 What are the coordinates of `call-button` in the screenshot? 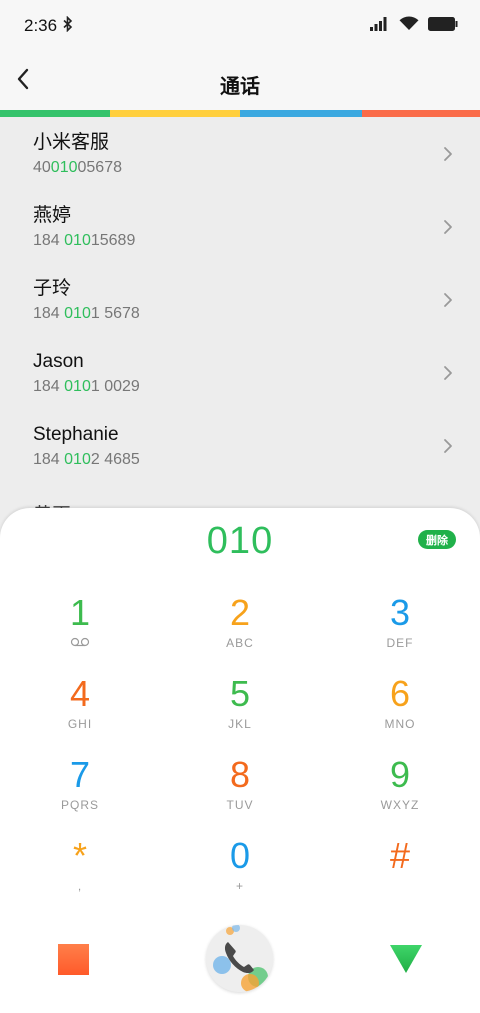 It's located at (239, 958).